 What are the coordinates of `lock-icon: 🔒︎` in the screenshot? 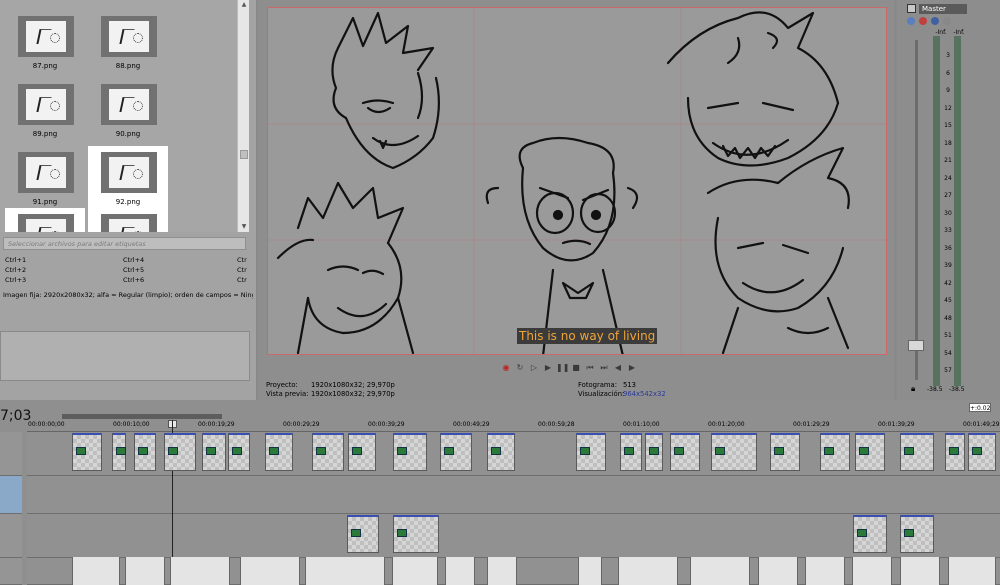 It's located at (913, 389).